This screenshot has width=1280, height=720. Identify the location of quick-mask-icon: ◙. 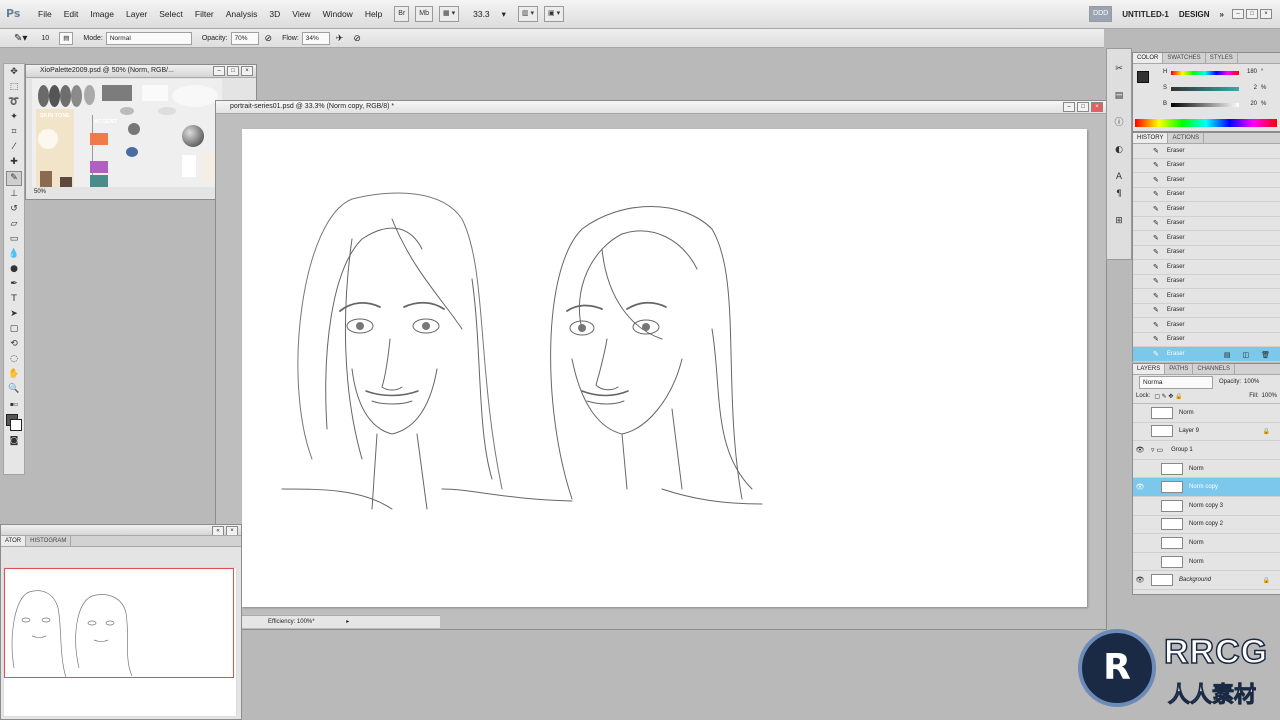
(14, 441).